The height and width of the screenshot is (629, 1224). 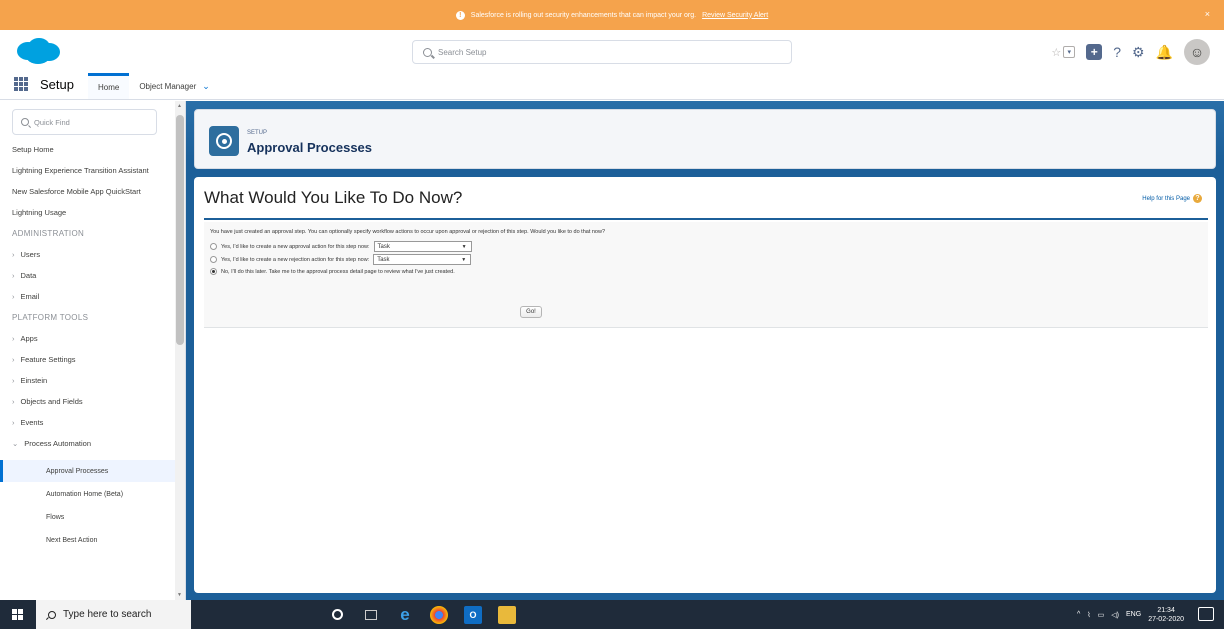 I want to click on scroll-down-icon: ▼, so click(x=179, y=595).